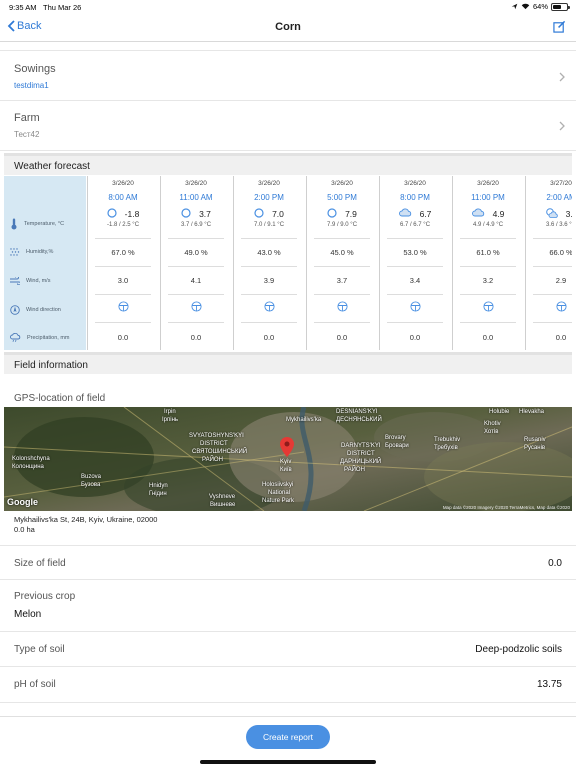  Describe the element at coordinates (361, 462) in the screenshot. I see `map-place-label: ДАРНИЦЬКИЙ` at that location.